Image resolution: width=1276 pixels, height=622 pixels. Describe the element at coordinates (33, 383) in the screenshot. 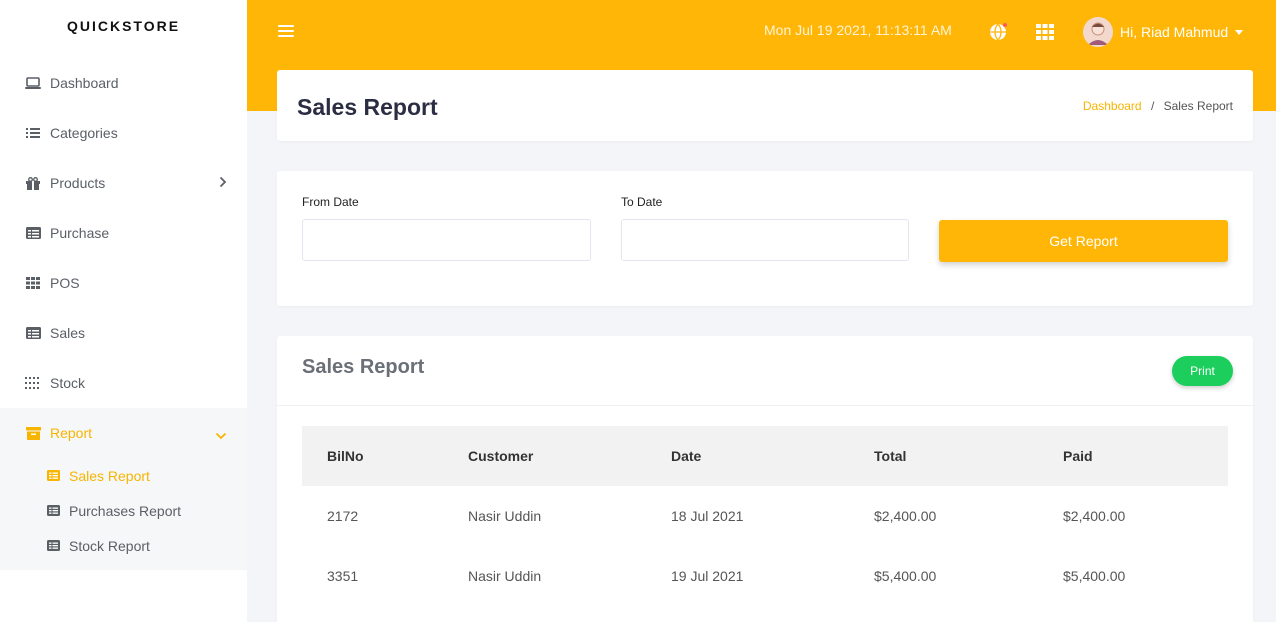

I see `dots-grid-icon` at that location.